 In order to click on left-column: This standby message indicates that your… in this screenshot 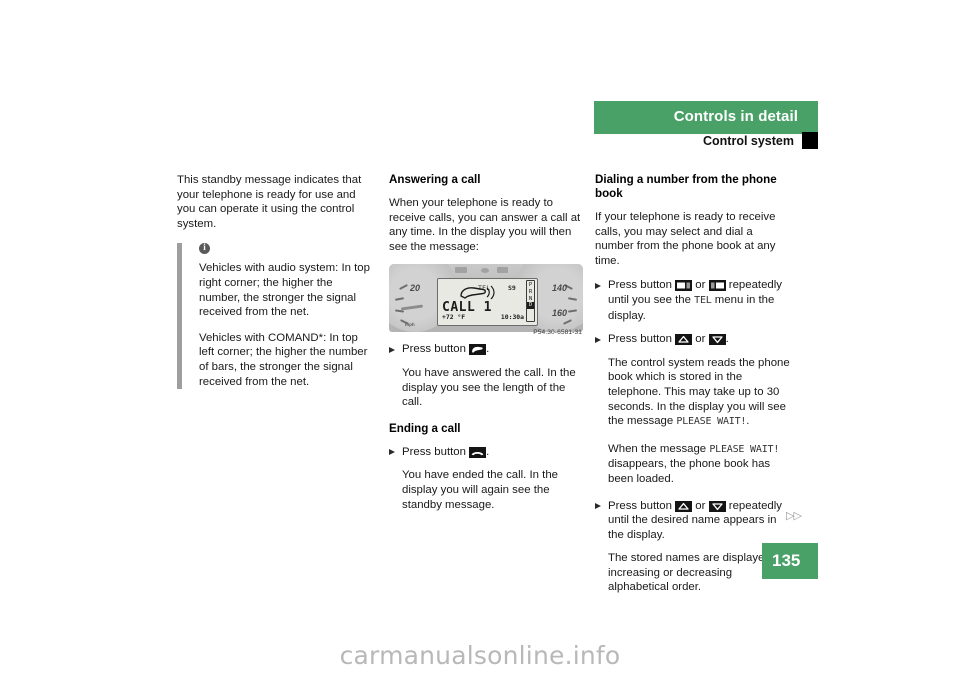, I will do `click(275, 281)`.